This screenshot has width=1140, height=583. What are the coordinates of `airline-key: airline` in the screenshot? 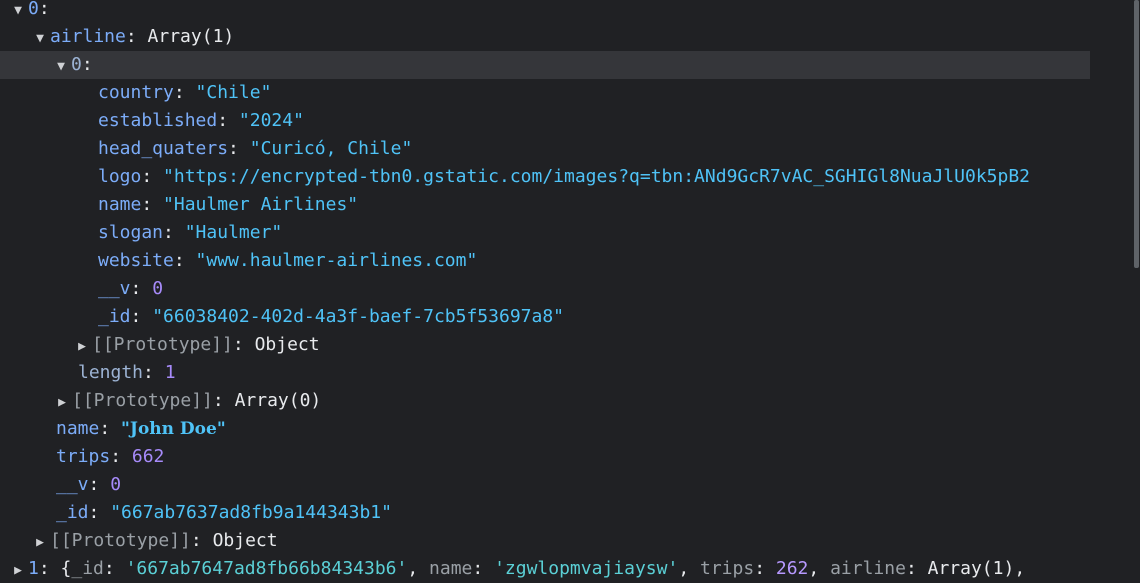 It's located at (88, 36).